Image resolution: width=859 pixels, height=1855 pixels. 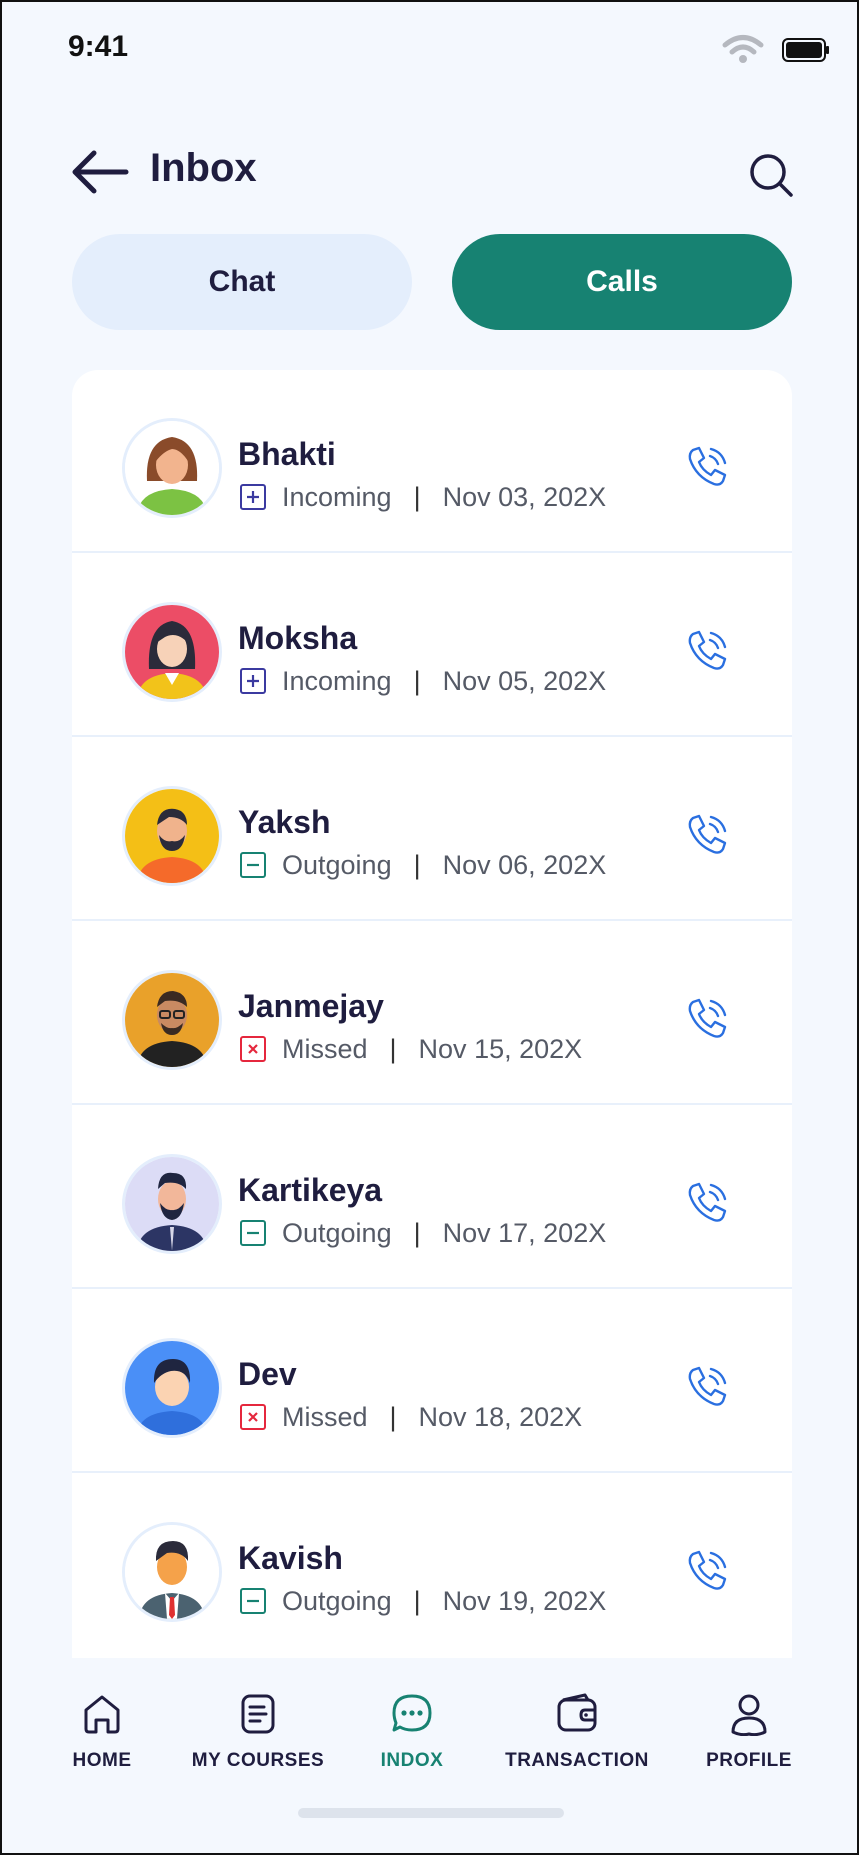 I want to click on nav-inbox: INDOX, so click(x=412, y=1732).